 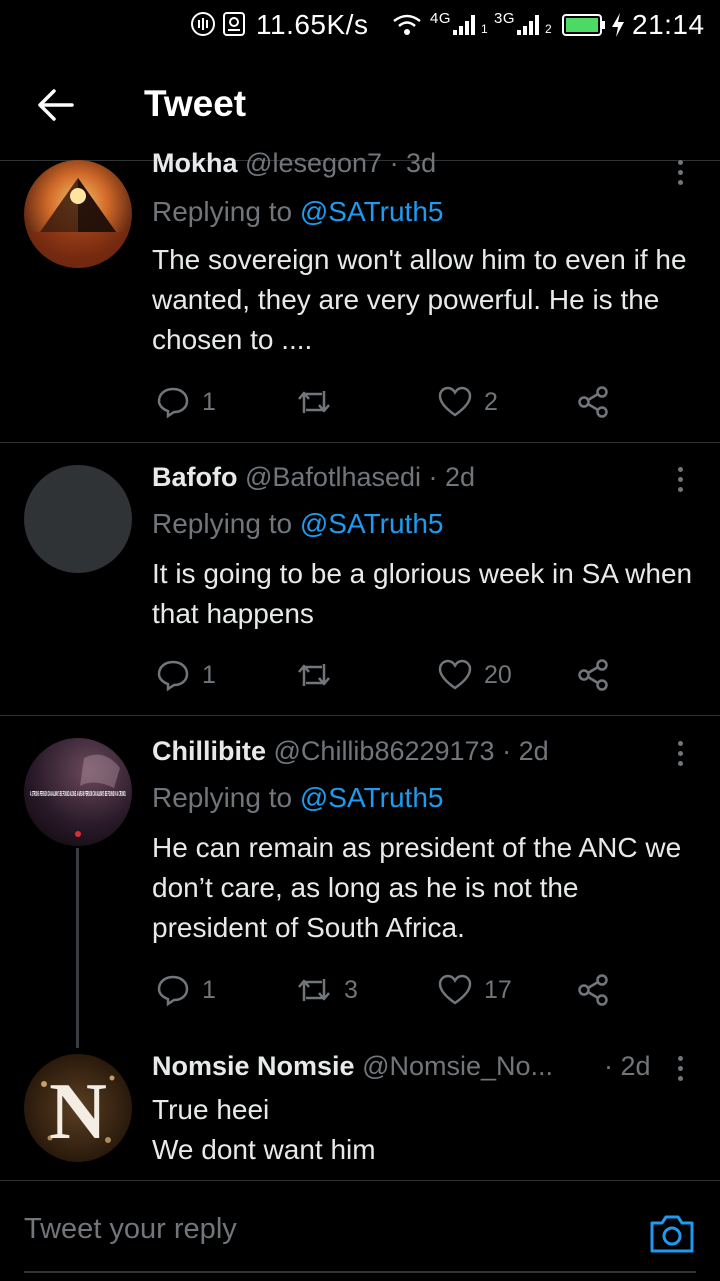 I want to click on timestamp: · 3d, so click(x=413, y=163).